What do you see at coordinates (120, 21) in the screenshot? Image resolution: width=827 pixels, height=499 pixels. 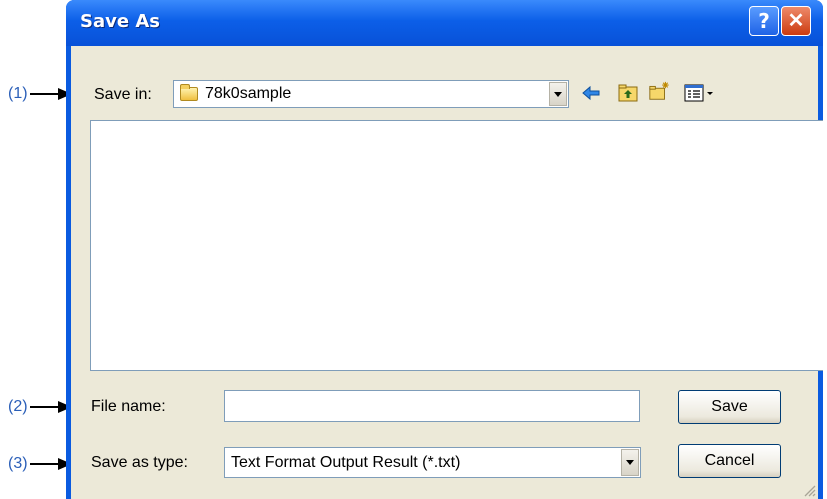 I see `window-title: Save As` at bounding box center [120, 21].